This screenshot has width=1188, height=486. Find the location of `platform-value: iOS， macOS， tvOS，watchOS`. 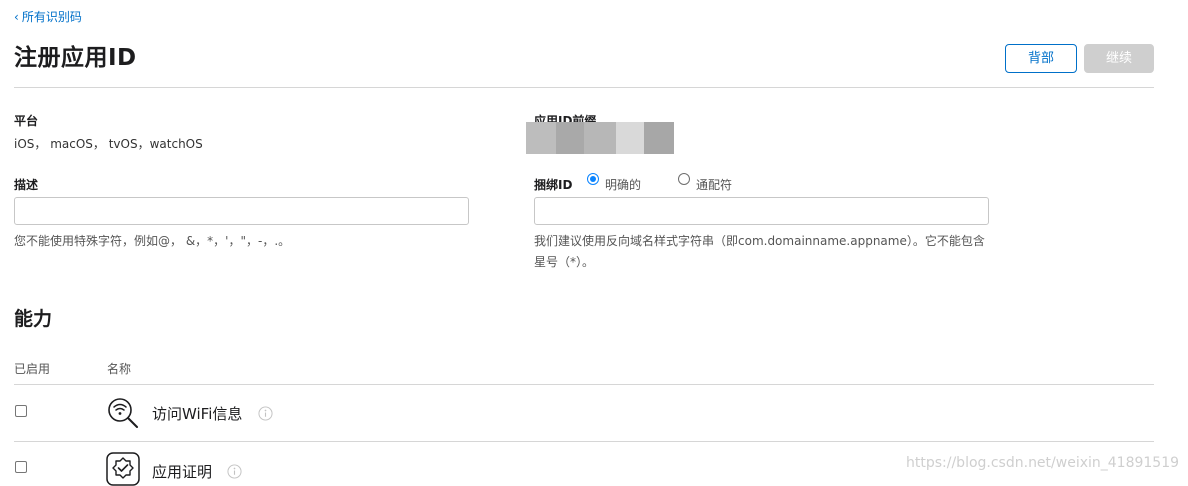

platform-value: iOS， macOS， tvOS，watchOS is located at coordinates (108, 144).